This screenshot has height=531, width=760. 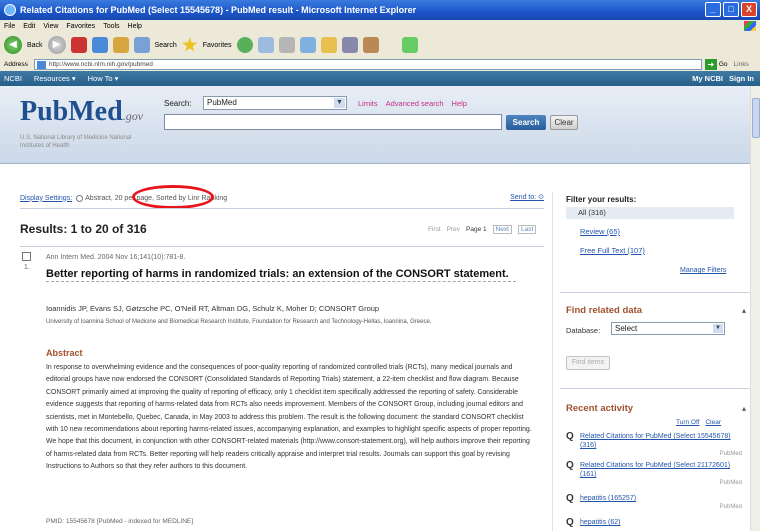 What do you see at coordinates (650, 213) in the screenshot?
I see `filter-all: All (316)` at bounding box center [650, 213].